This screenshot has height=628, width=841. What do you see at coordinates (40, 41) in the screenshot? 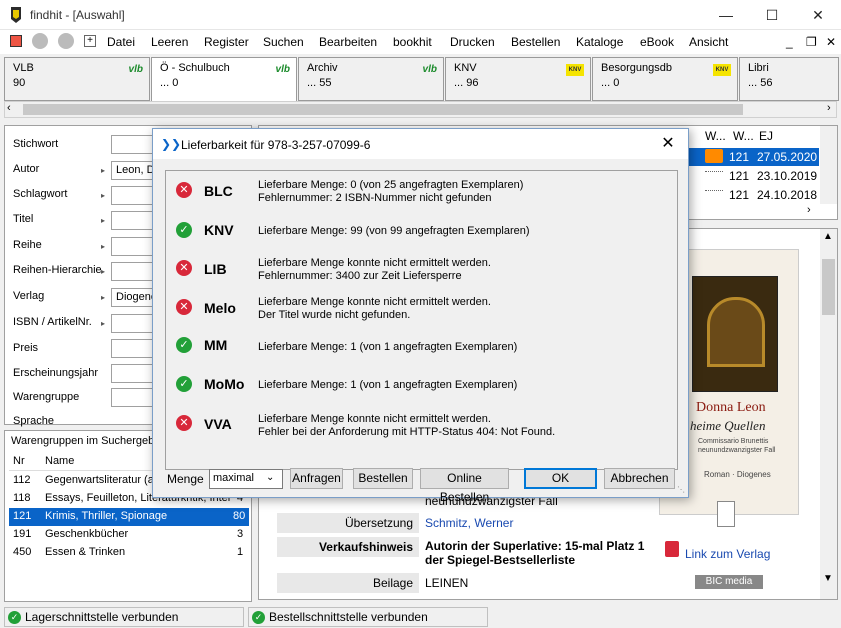
I see `back-icon` at bounding box center [40, 41].